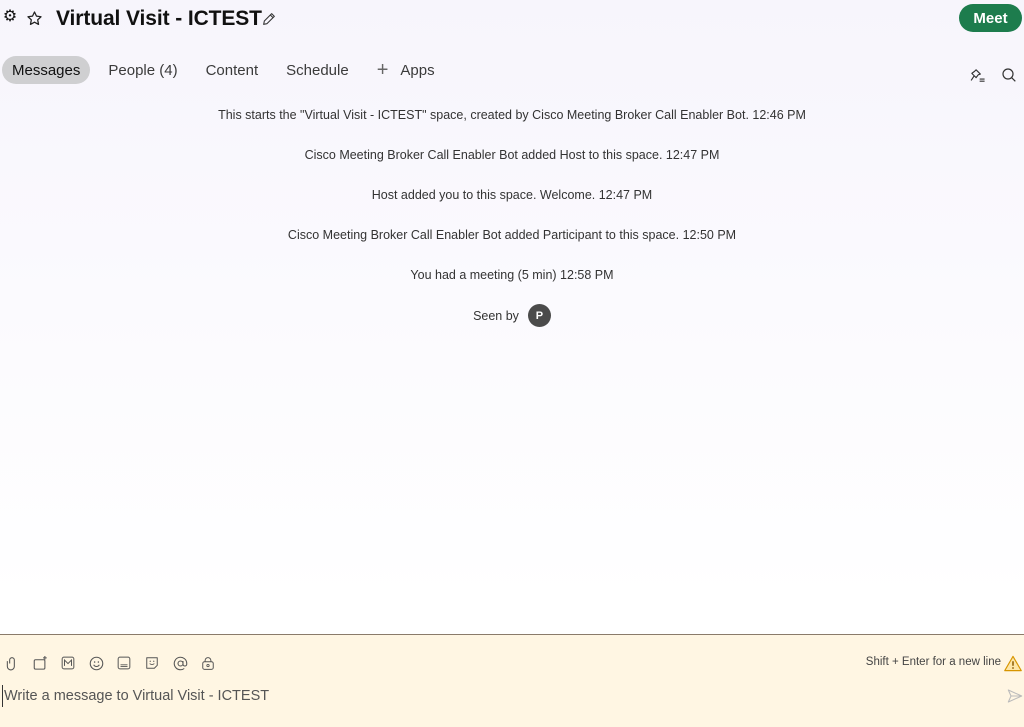 The width and height of the screenshot is (1024, 727). I want to click on tab-label: Content, so click(232, 70).